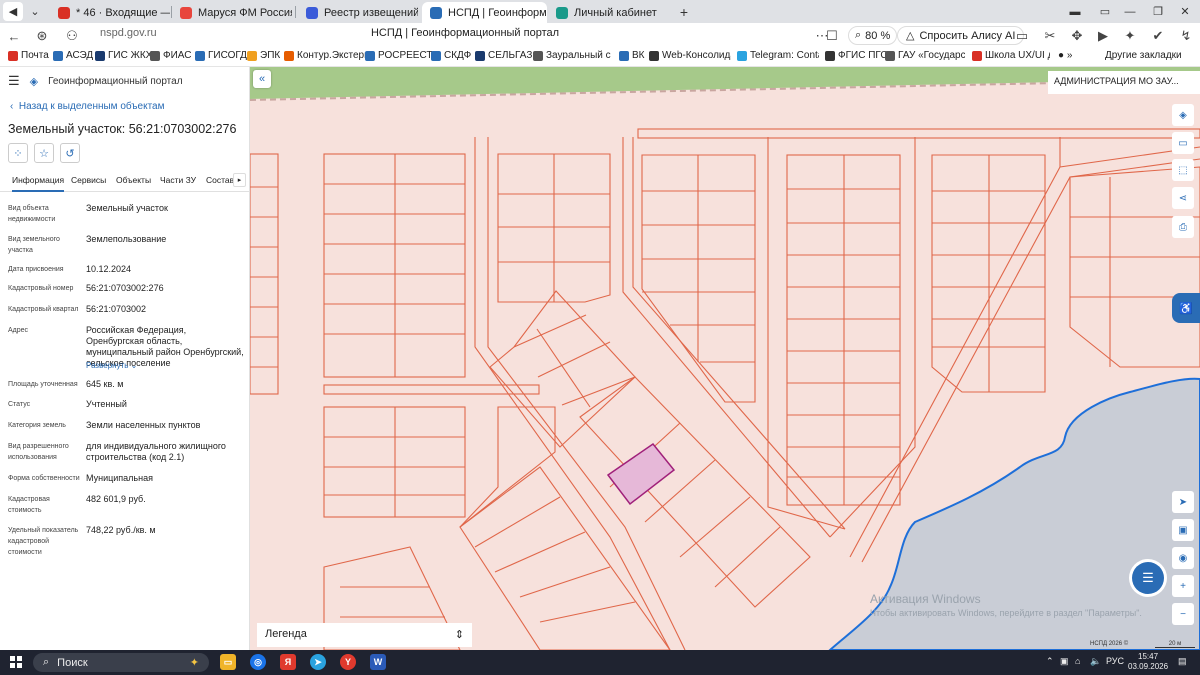 The image size is (1200, 675). What do you see at coordinates (1022, 36) in the screenshot?
I see `reader-mode-icon: ▭` at bounding box center [1022, 36].